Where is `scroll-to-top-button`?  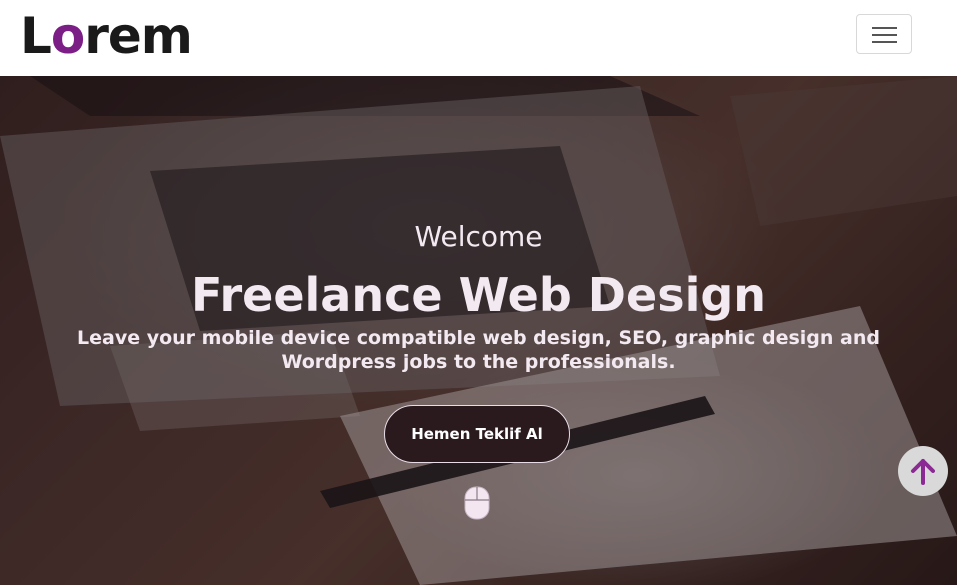 scroll-to-top-button is located at coordinates (923, 471).